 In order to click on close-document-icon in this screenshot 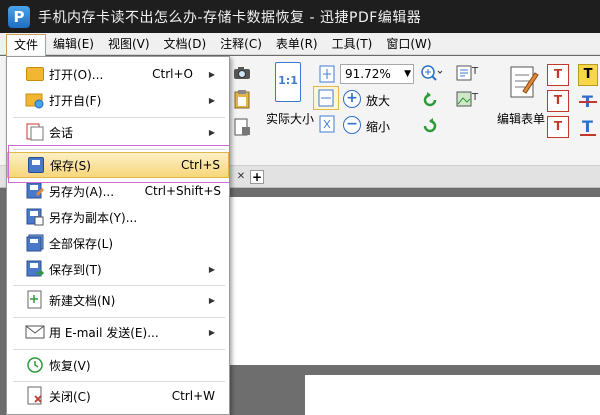, I will do `click(35, 396)`.